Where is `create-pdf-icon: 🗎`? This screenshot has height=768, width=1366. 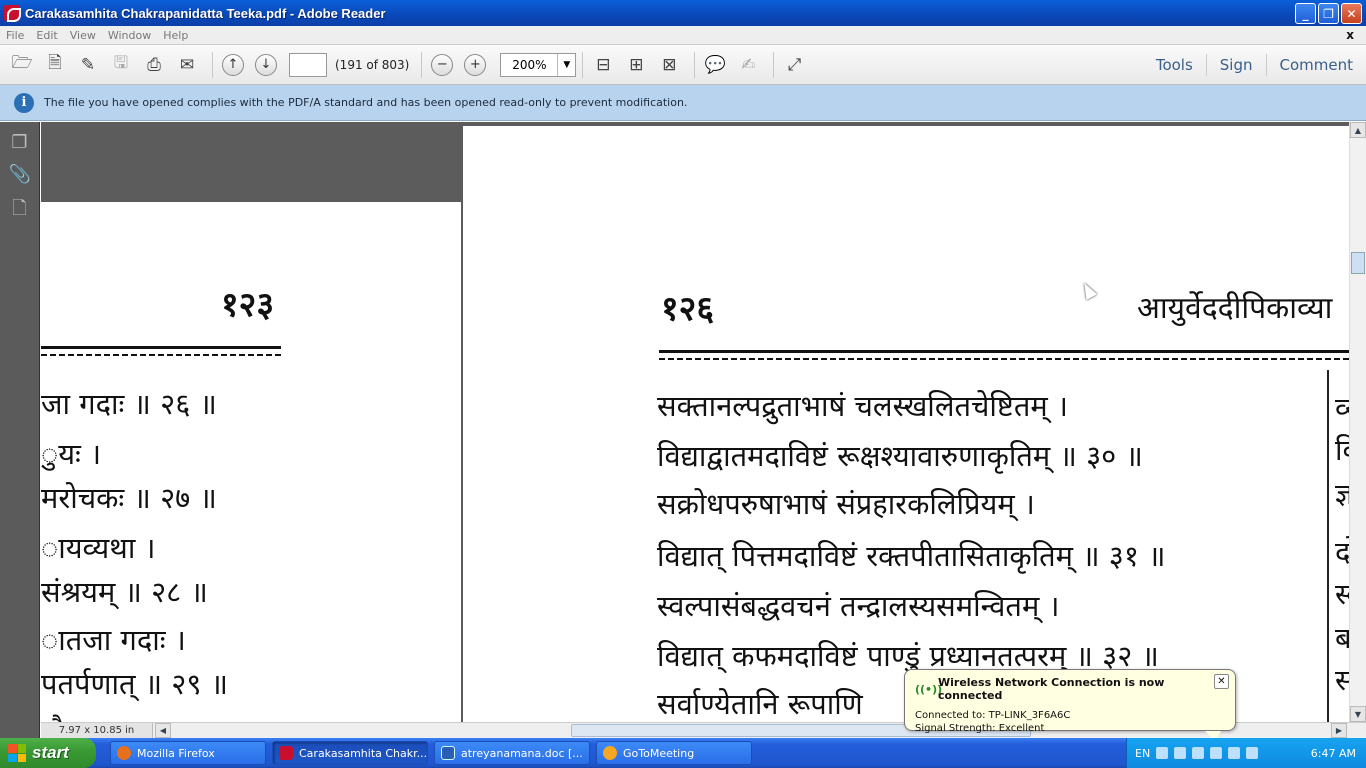 create-pdf-icon: 🗎 is located at coordinates (55, 65).